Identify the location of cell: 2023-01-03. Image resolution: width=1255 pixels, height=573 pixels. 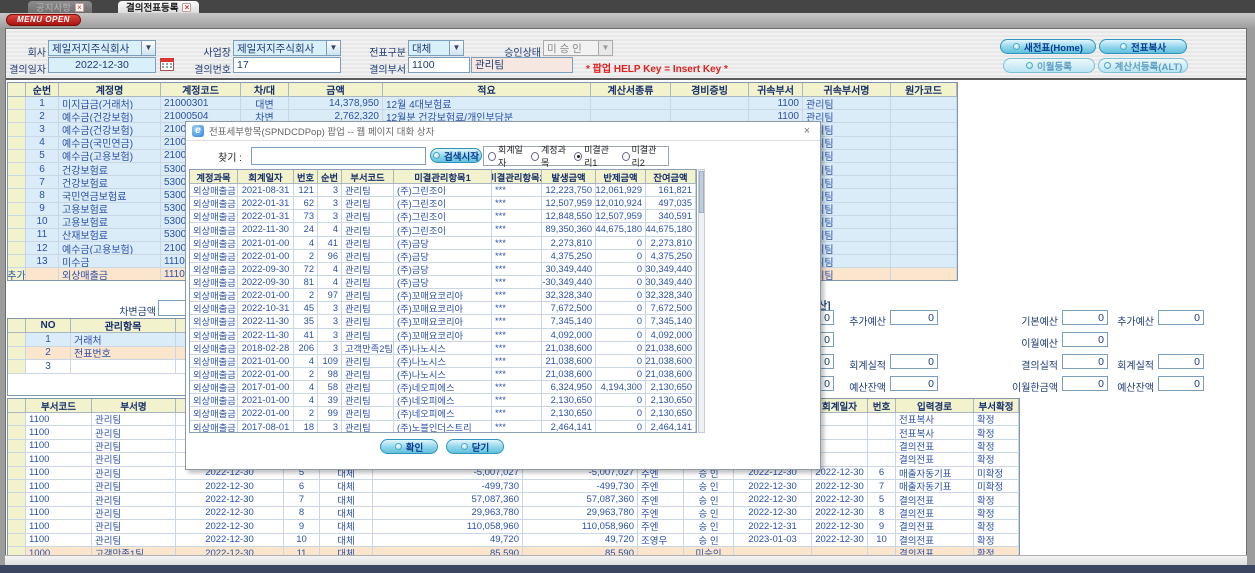
(773, 540).